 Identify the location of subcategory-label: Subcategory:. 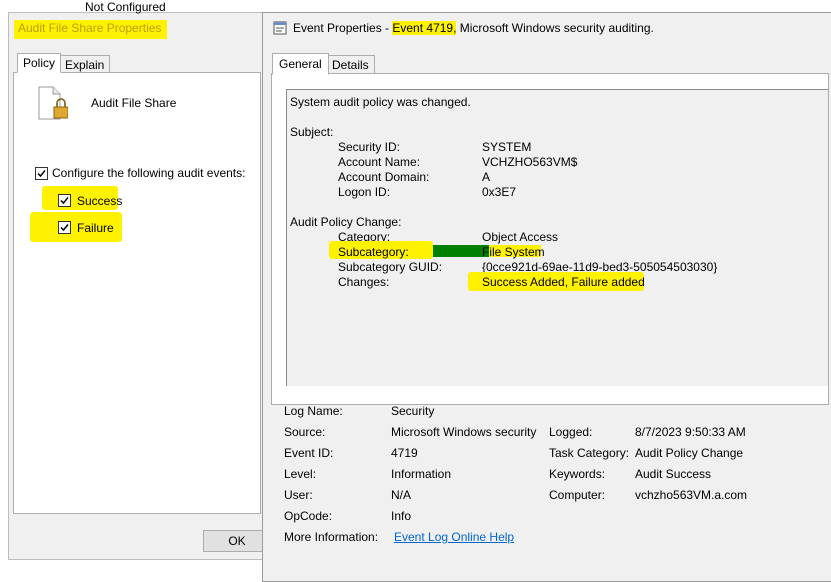
(373, 252).